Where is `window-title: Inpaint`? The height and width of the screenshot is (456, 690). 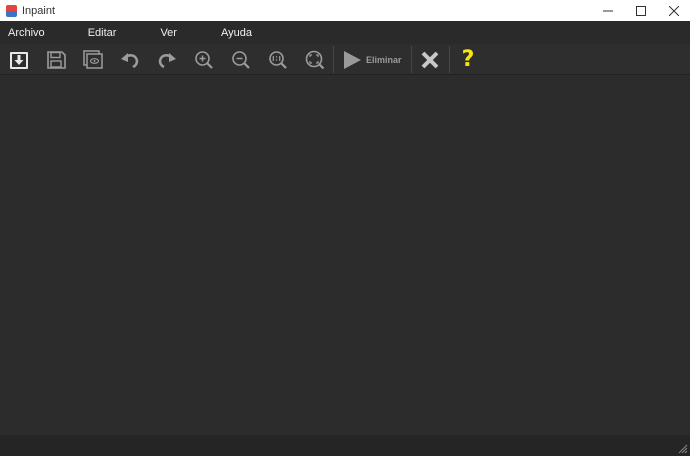
window-title: Inpaint is located at coordinates (39, 10).